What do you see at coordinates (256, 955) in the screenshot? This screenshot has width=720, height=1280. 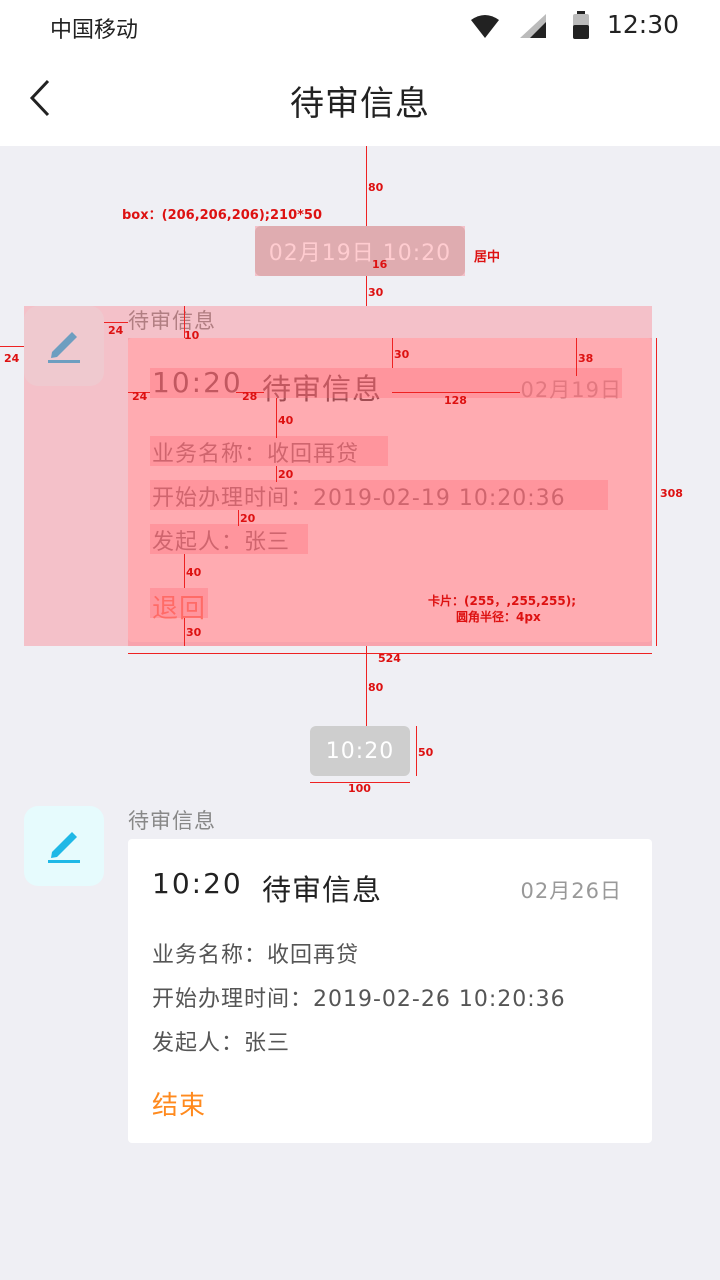 I see `business-name-row: 业务名称：收回再贷` at bounding box center [256, 955].